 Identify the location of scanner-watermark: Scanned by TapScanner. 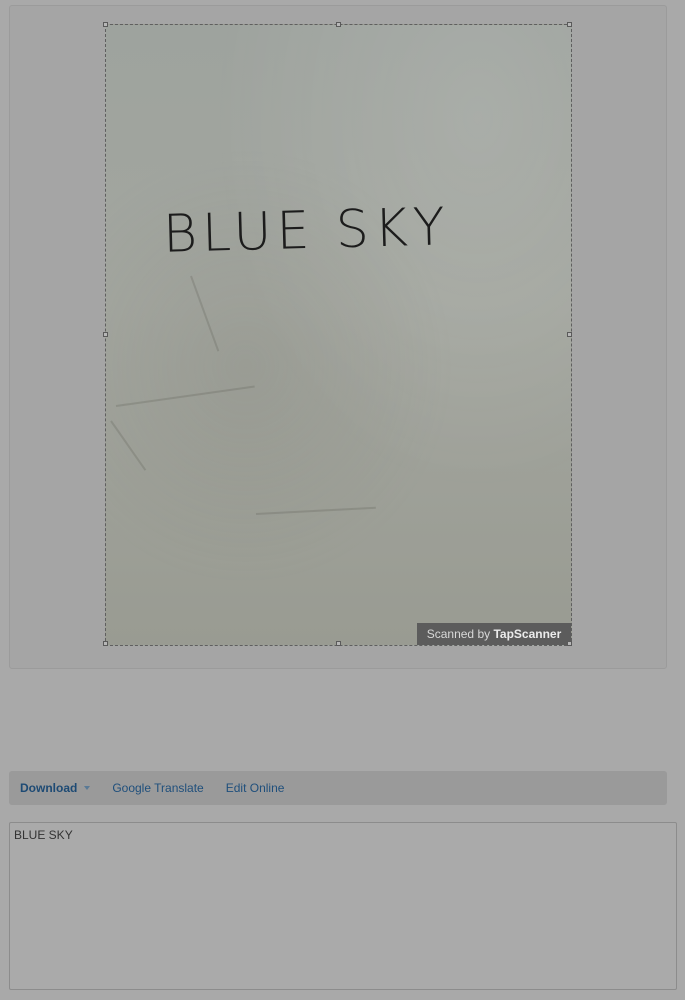
(494, 634).